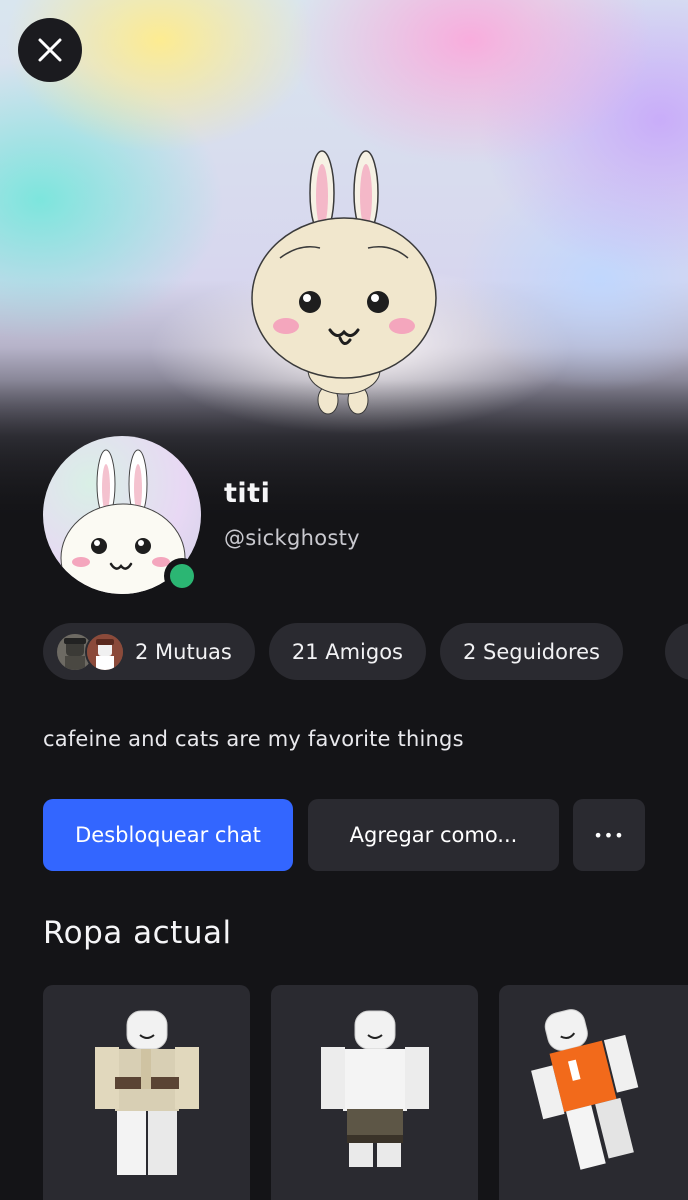 The height and width of the screenshot is (1200, 688). I want to click on mutuals-chip: 2 Mutuas, so click(149, 651).